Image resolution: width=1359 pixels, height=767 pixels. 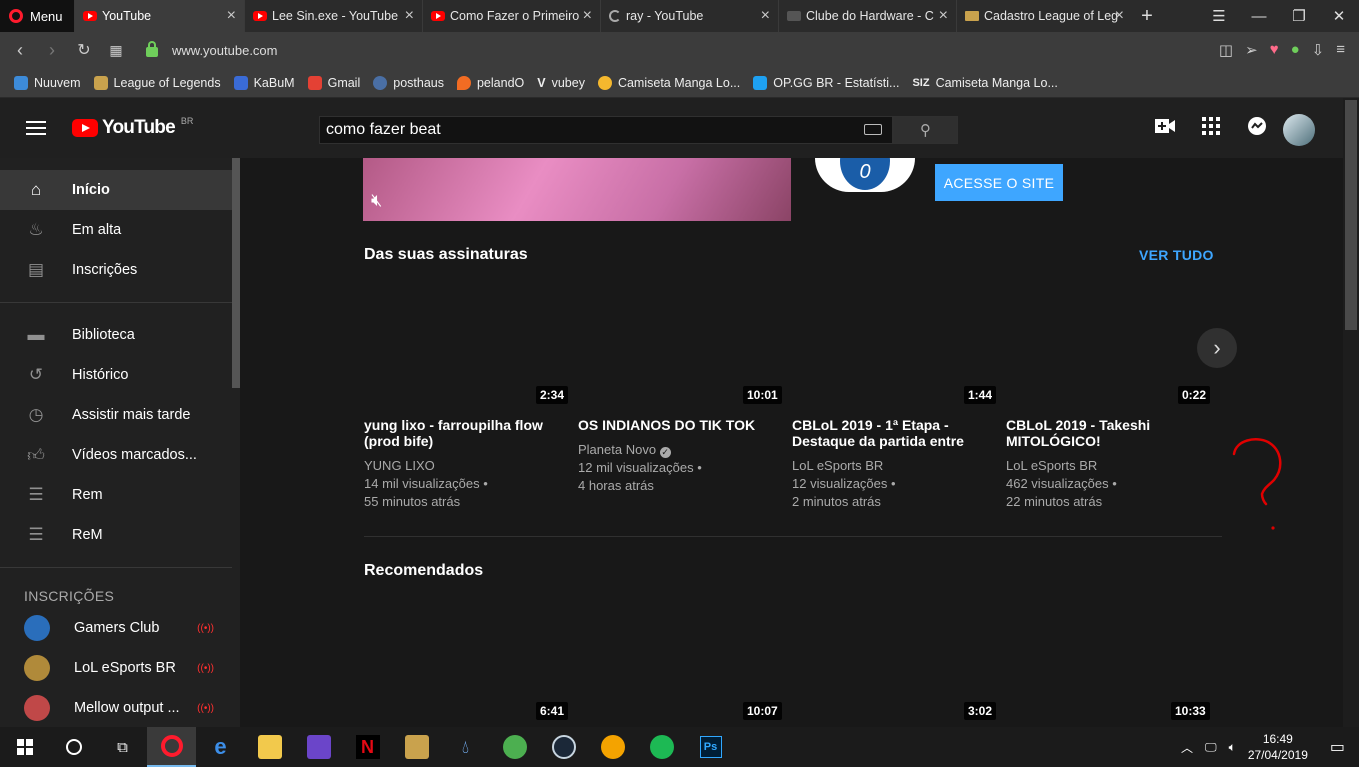 I want to click on sidebar-subscription: Gamers Club ((•)), so click(x=116, y=628).